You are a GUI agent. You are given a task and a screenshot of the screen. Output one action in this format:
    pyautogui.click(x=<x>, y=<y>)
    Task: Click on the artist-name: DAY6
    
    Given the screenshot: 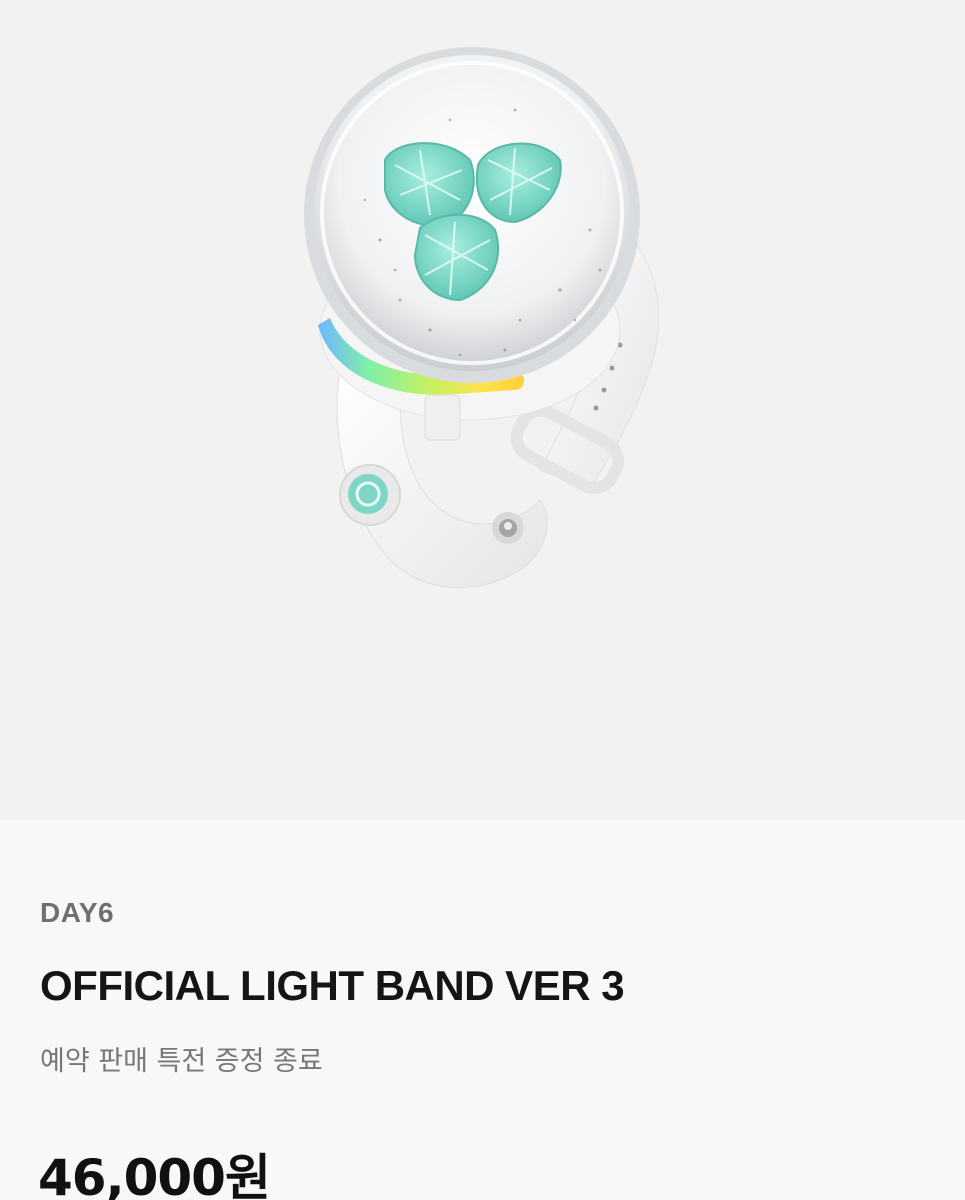 What is the action you would take?
    pyautogui.click(x=77, y=913)
    